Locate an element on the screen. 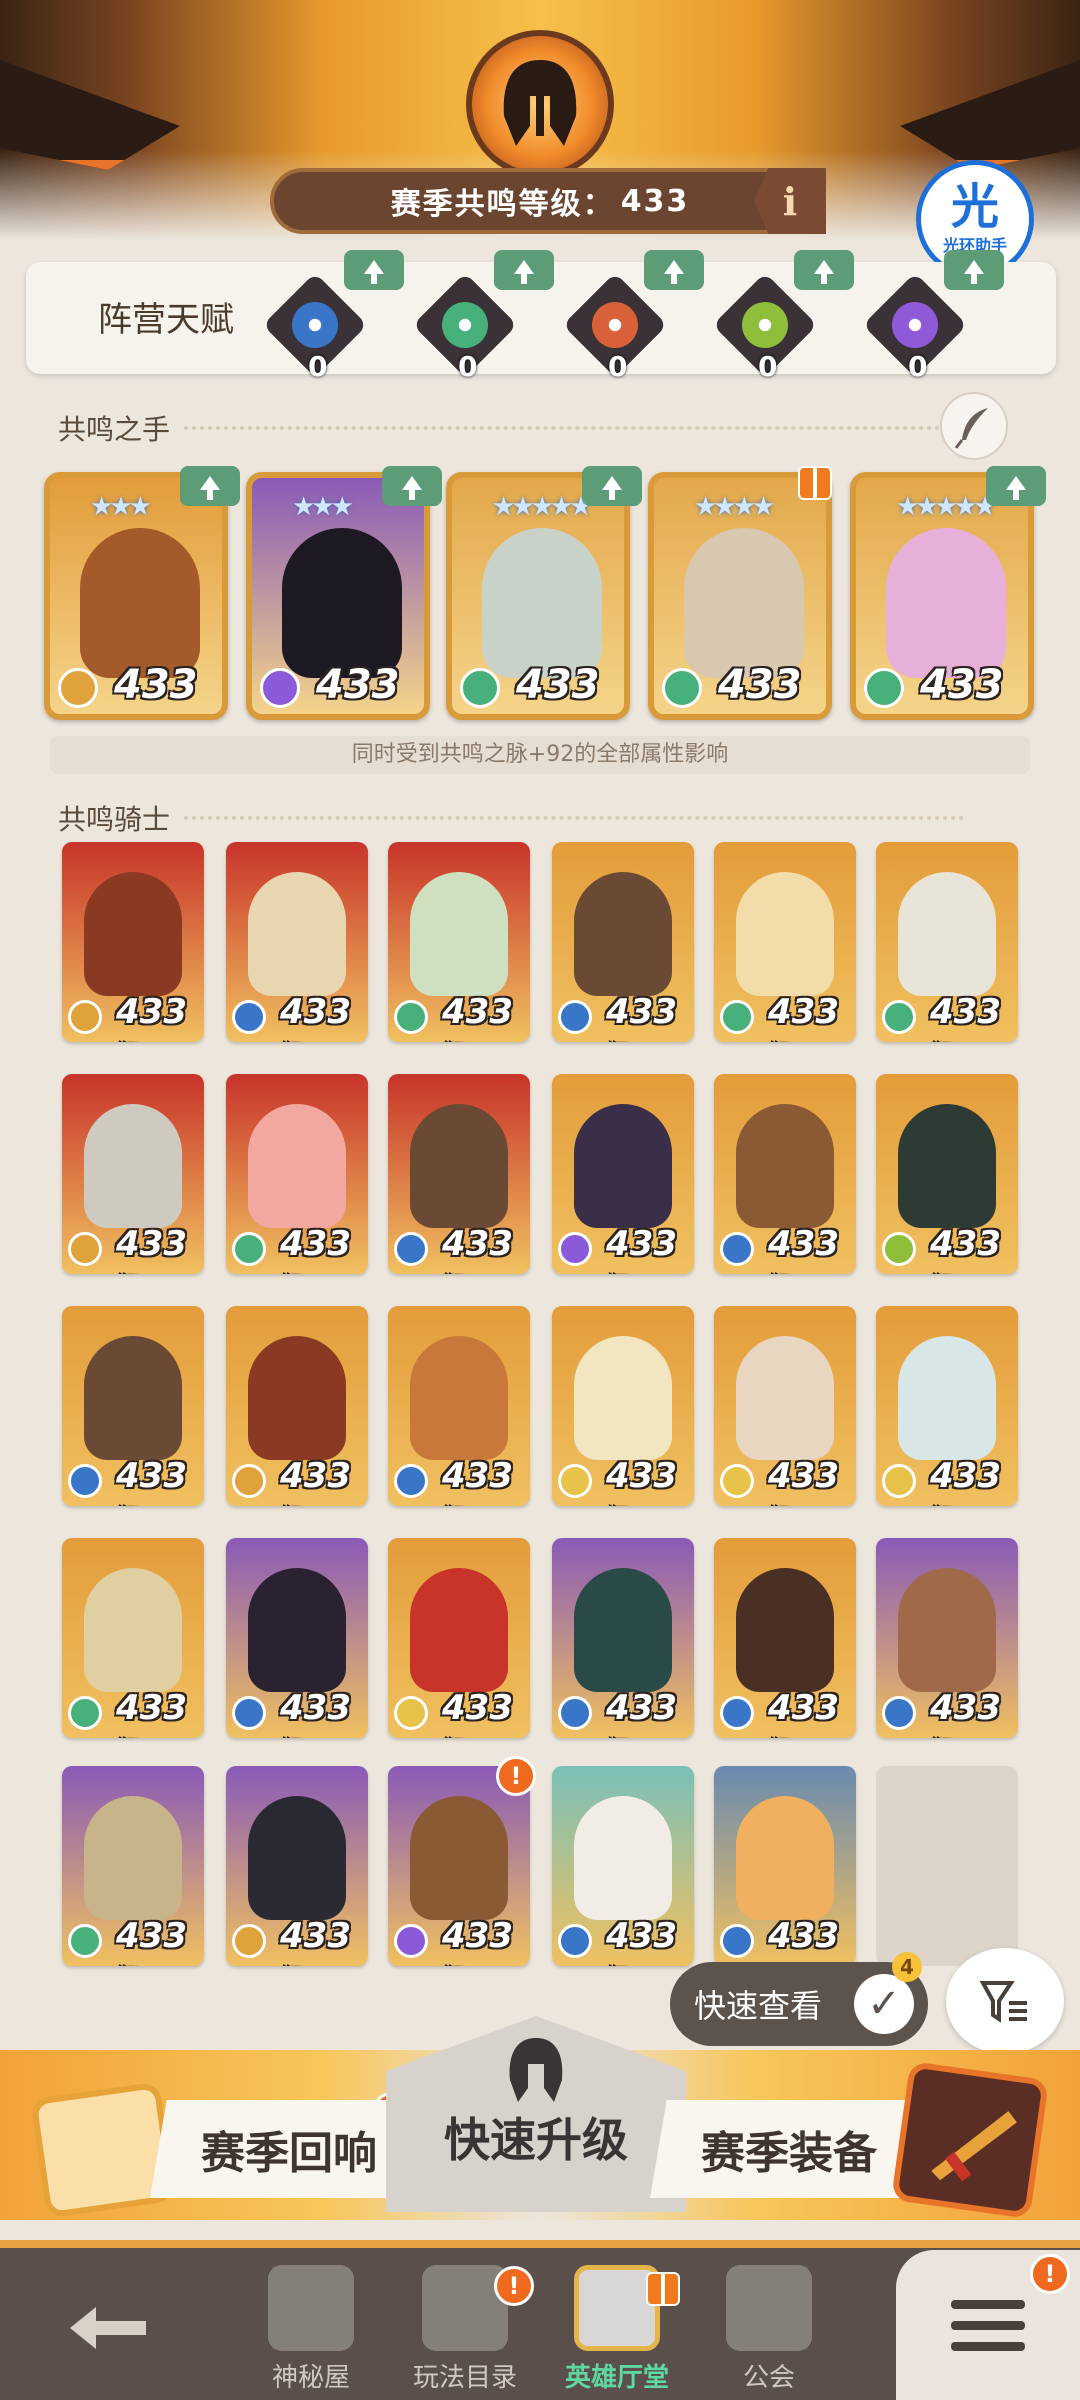 The height and width of the screenshot is (2400, 1080). season-level-bar: 赛季共鸣等级： 433 is located at coordinates (540, 201).